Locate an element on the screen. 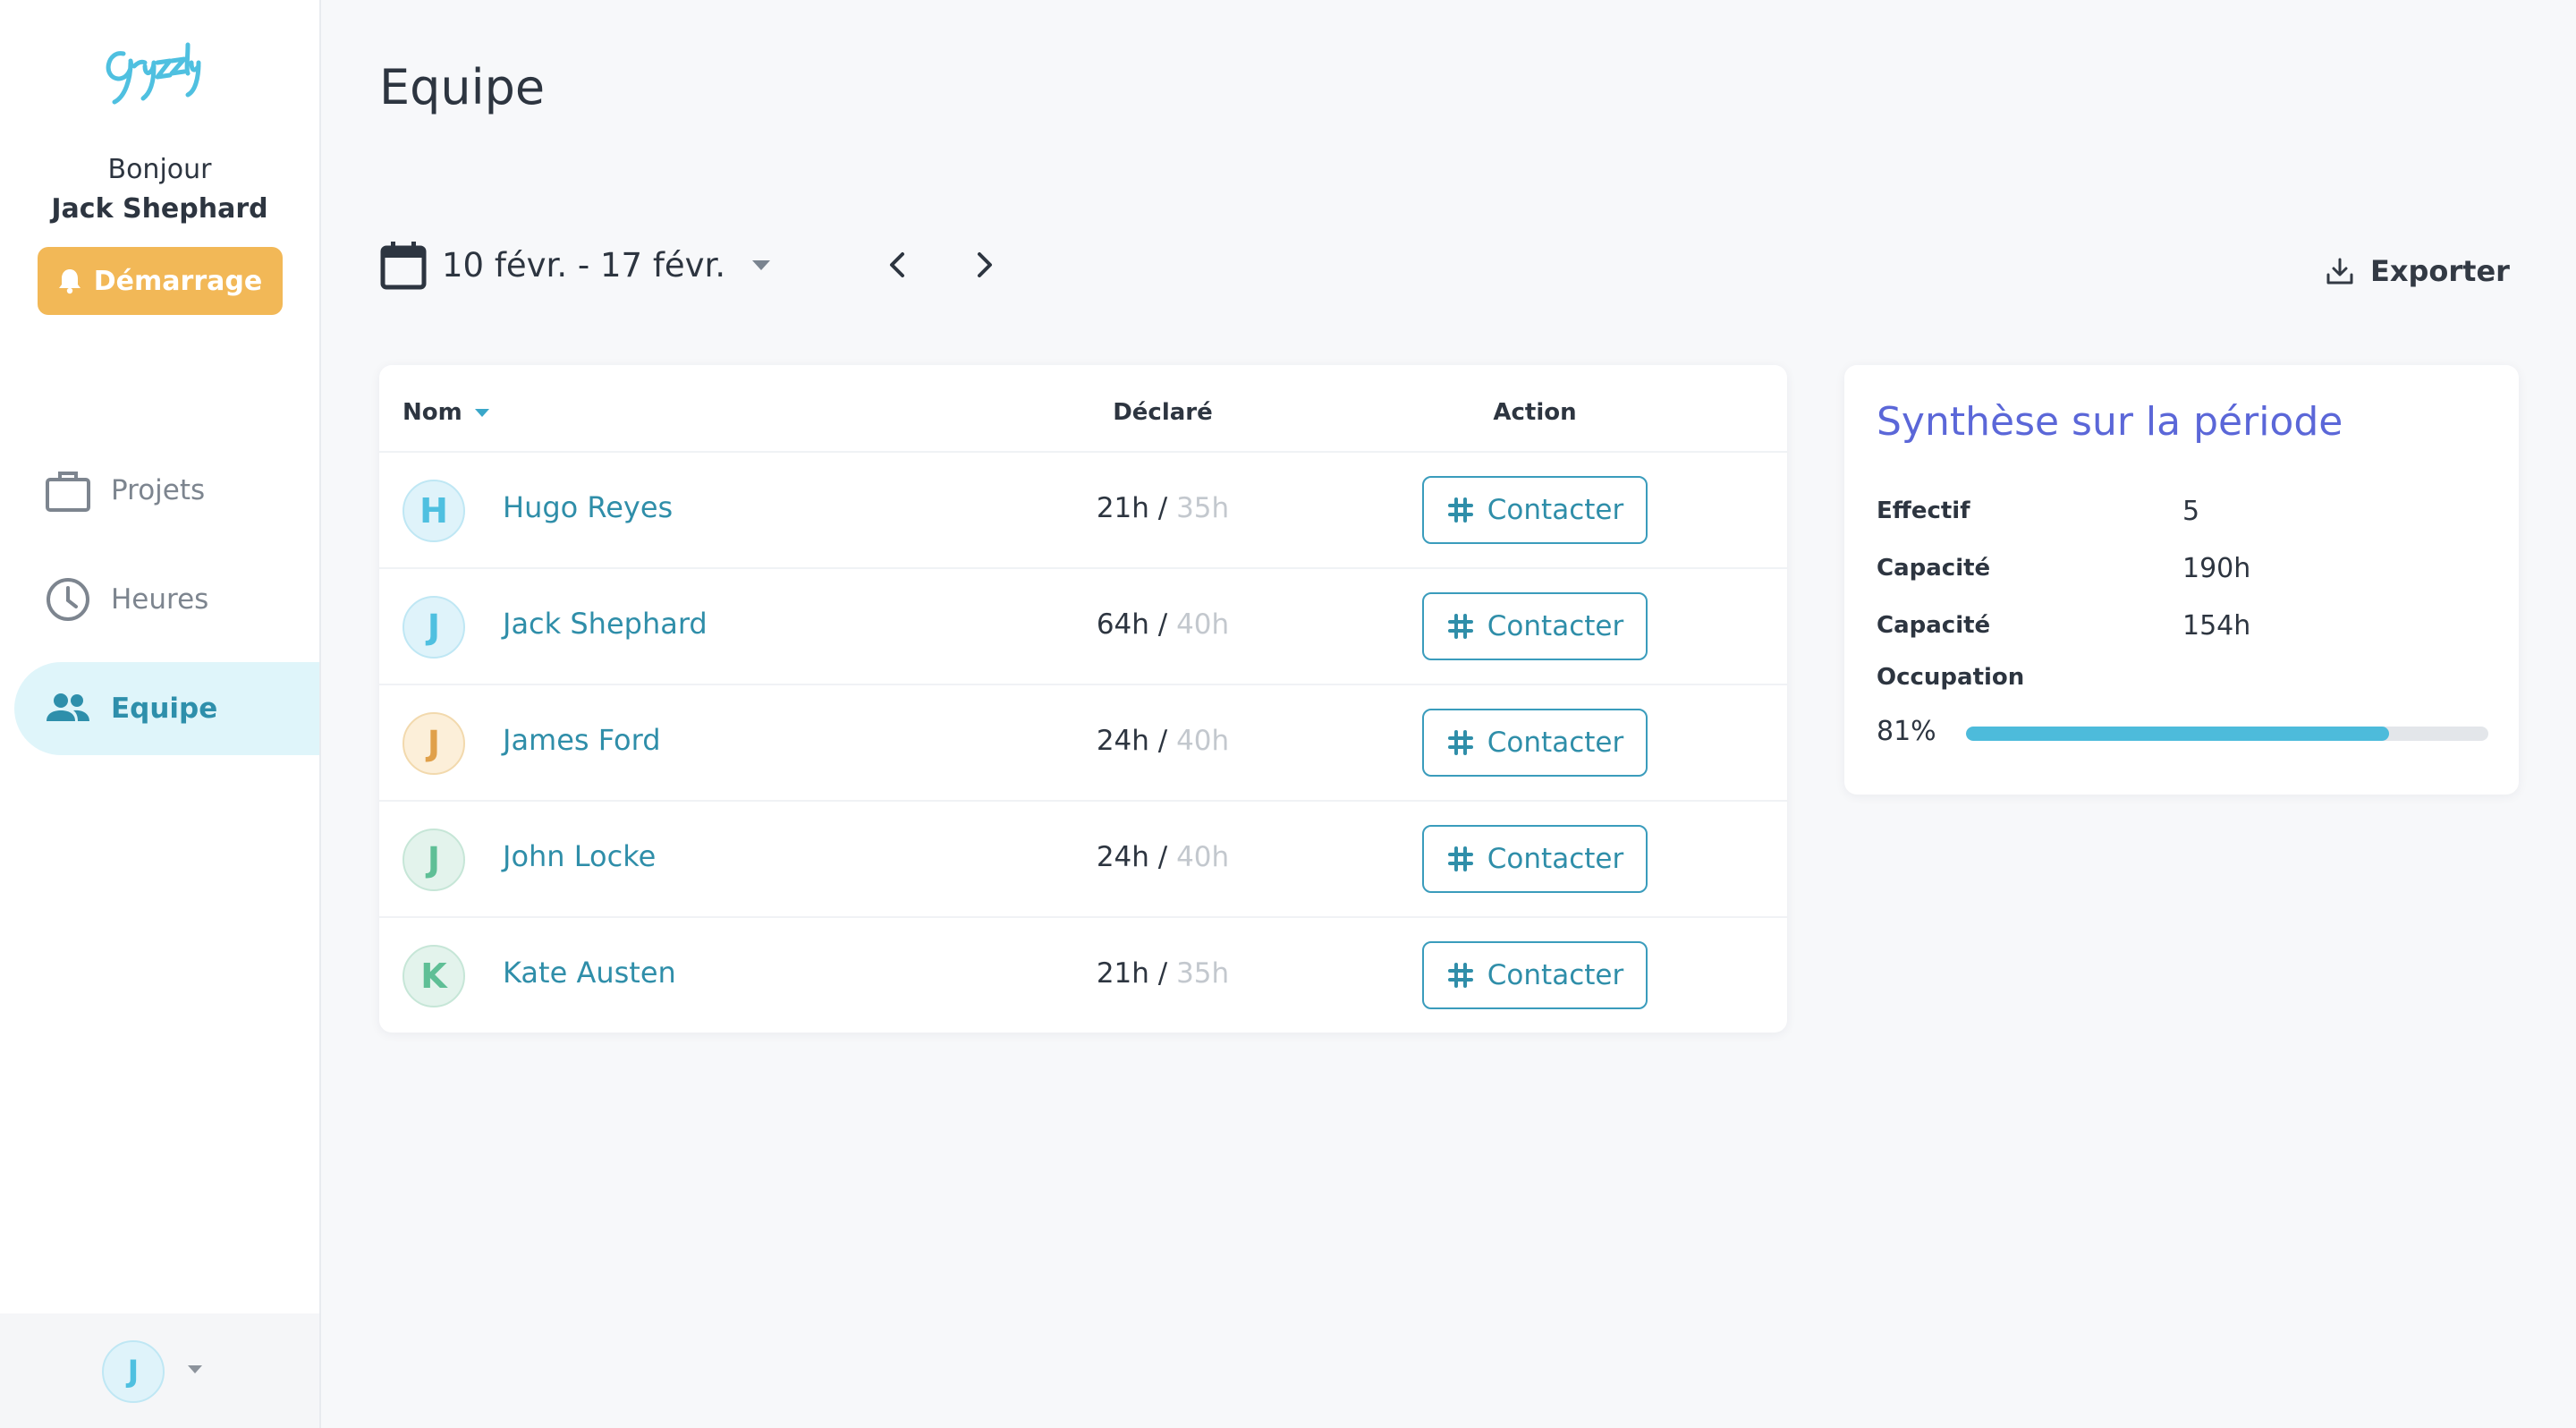 This screenshot has height=1428, width=2576. column-header-name: Nom is located at coordinates (445, 413).